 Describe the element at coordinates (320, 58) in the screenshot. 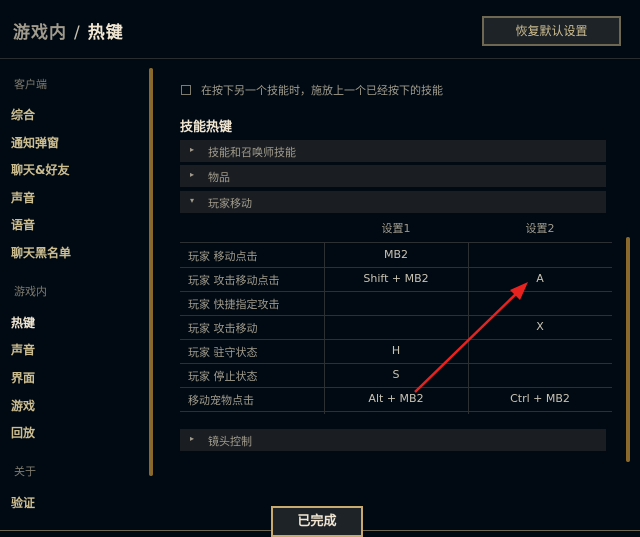

I see `header-divider` at that location.